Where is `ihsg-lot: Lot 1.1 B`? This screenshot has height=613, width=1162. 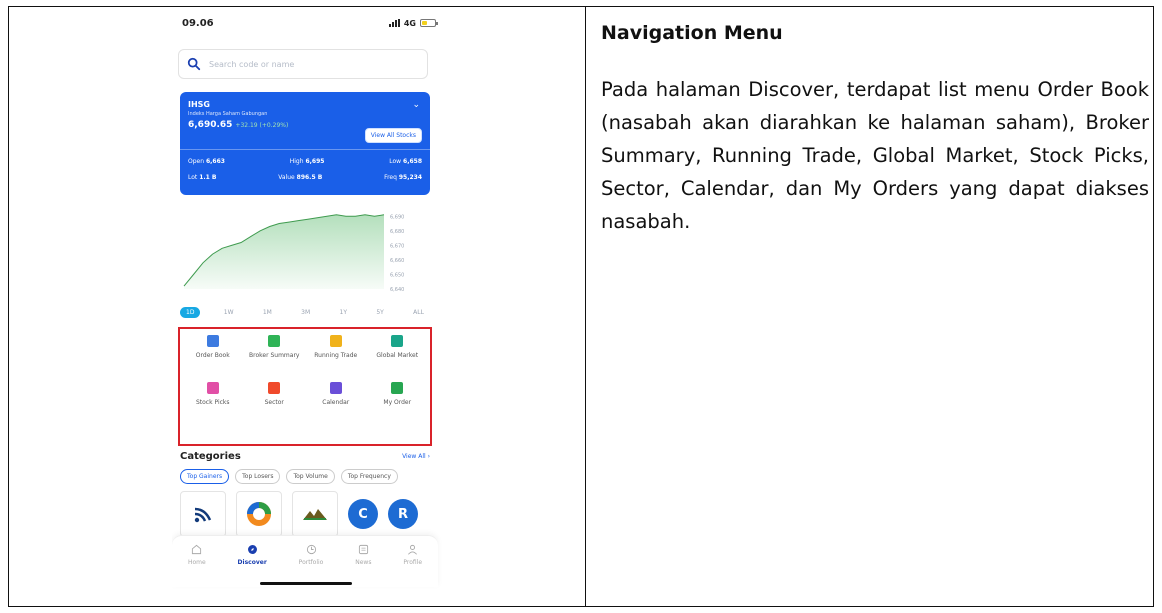 ihsg-lot: Lot 1.1 B is located at coordinates (202, 177).